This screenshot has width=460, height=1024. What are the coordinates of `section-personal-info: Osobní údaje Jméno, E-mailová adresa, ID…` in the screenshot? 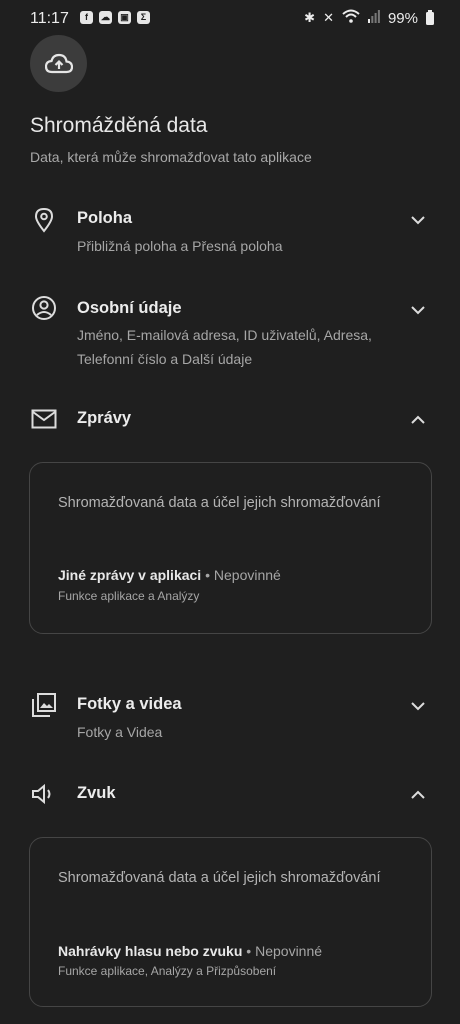 It's located at (230, 330).